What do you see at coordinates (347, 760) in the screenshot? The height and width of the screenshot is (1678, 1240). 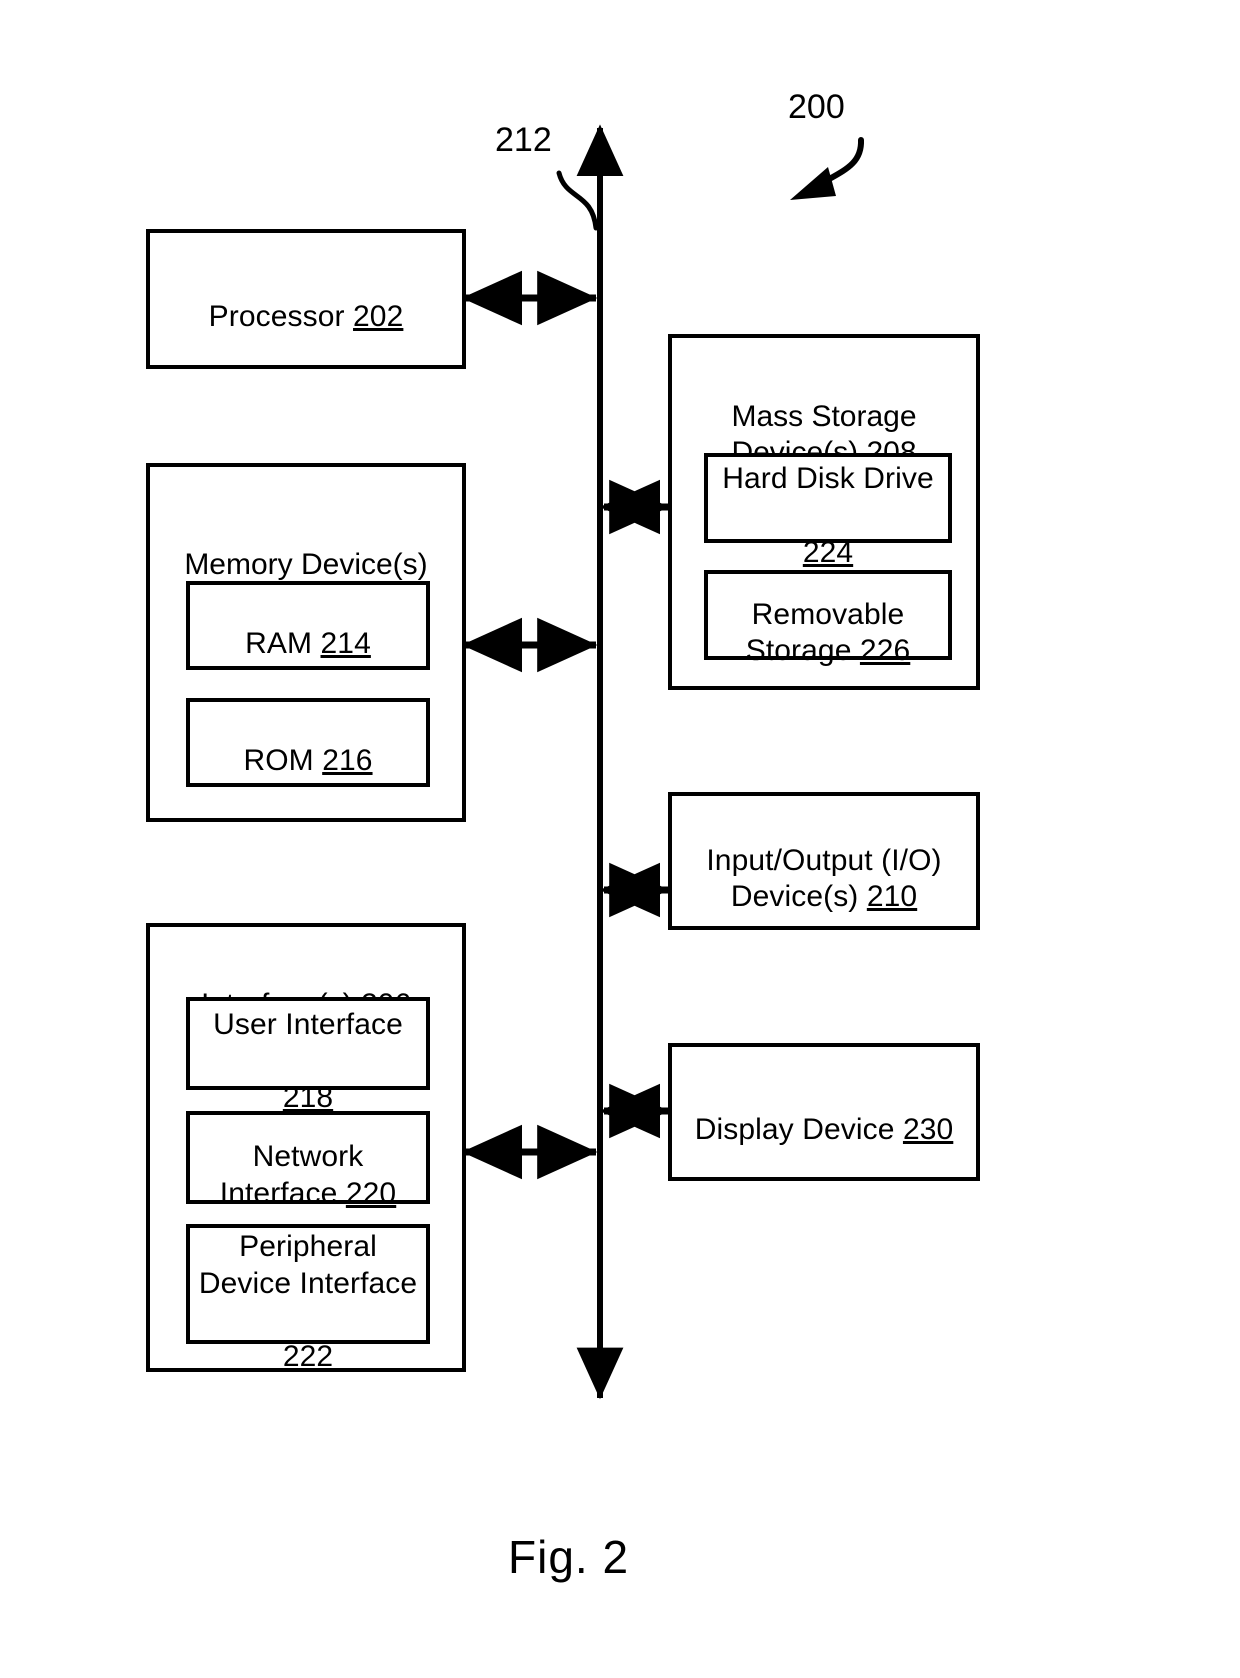 I see `block-rom-number: 216` at bounding box center [347, 760].